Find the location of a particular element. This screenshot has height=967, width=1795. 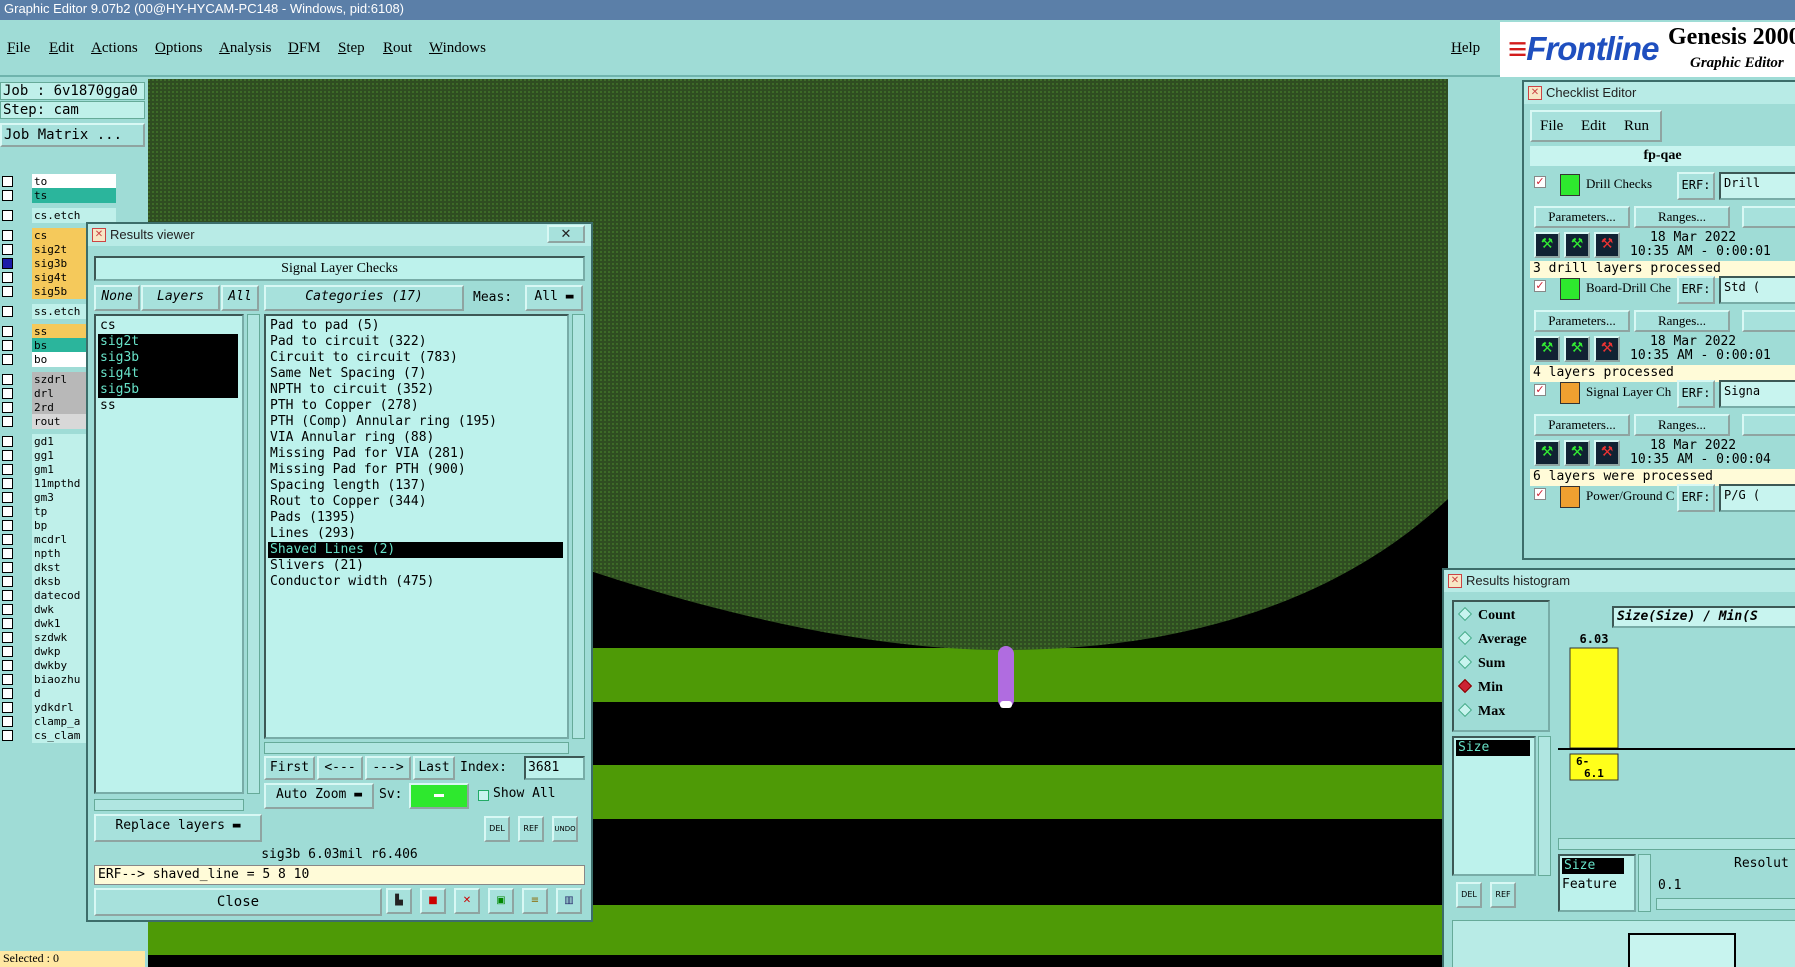

measure-list: Size Feature is located at coordinates (1597, 883).